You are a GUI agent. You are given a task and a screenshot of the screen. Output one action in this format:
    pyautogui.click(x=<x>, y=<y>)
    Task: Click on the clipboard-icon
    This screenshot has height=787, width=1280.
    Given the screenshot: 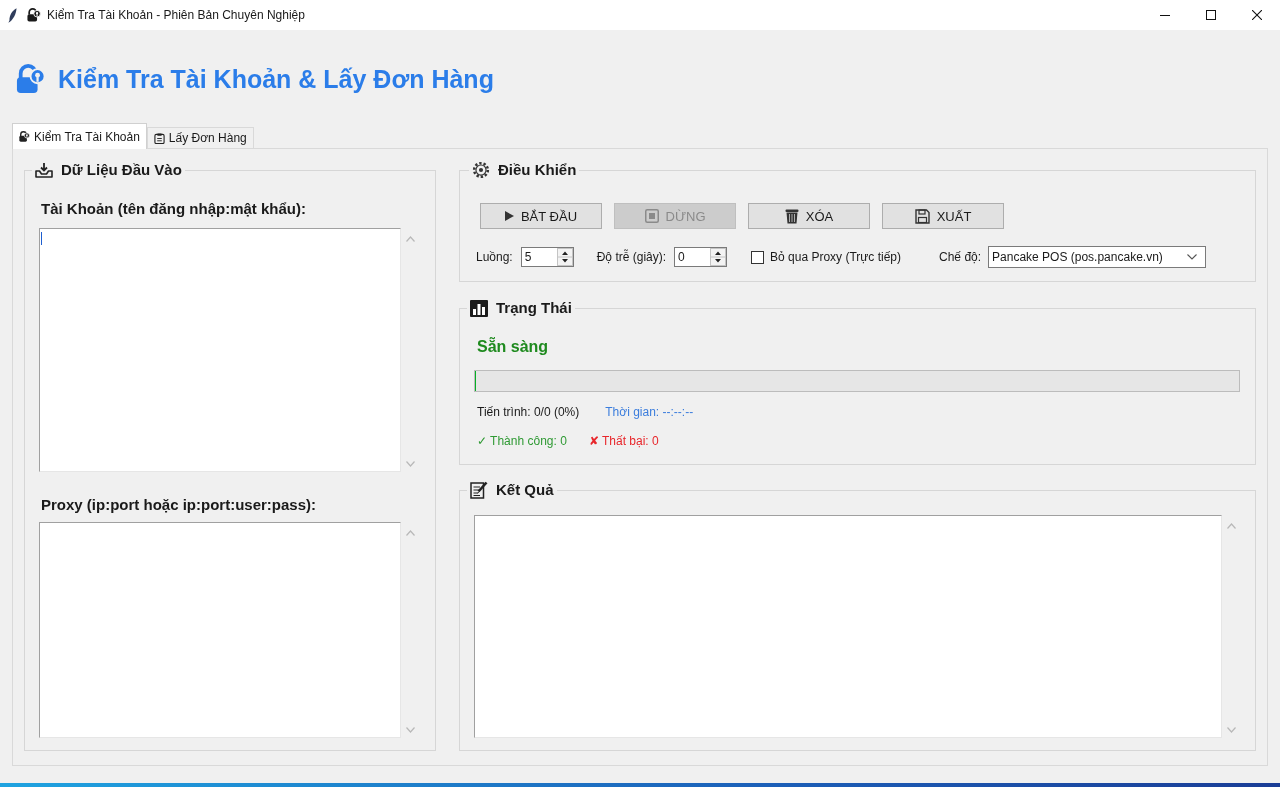 What is the action you would take?
    pyautogui.click(x=159, y=138)
    